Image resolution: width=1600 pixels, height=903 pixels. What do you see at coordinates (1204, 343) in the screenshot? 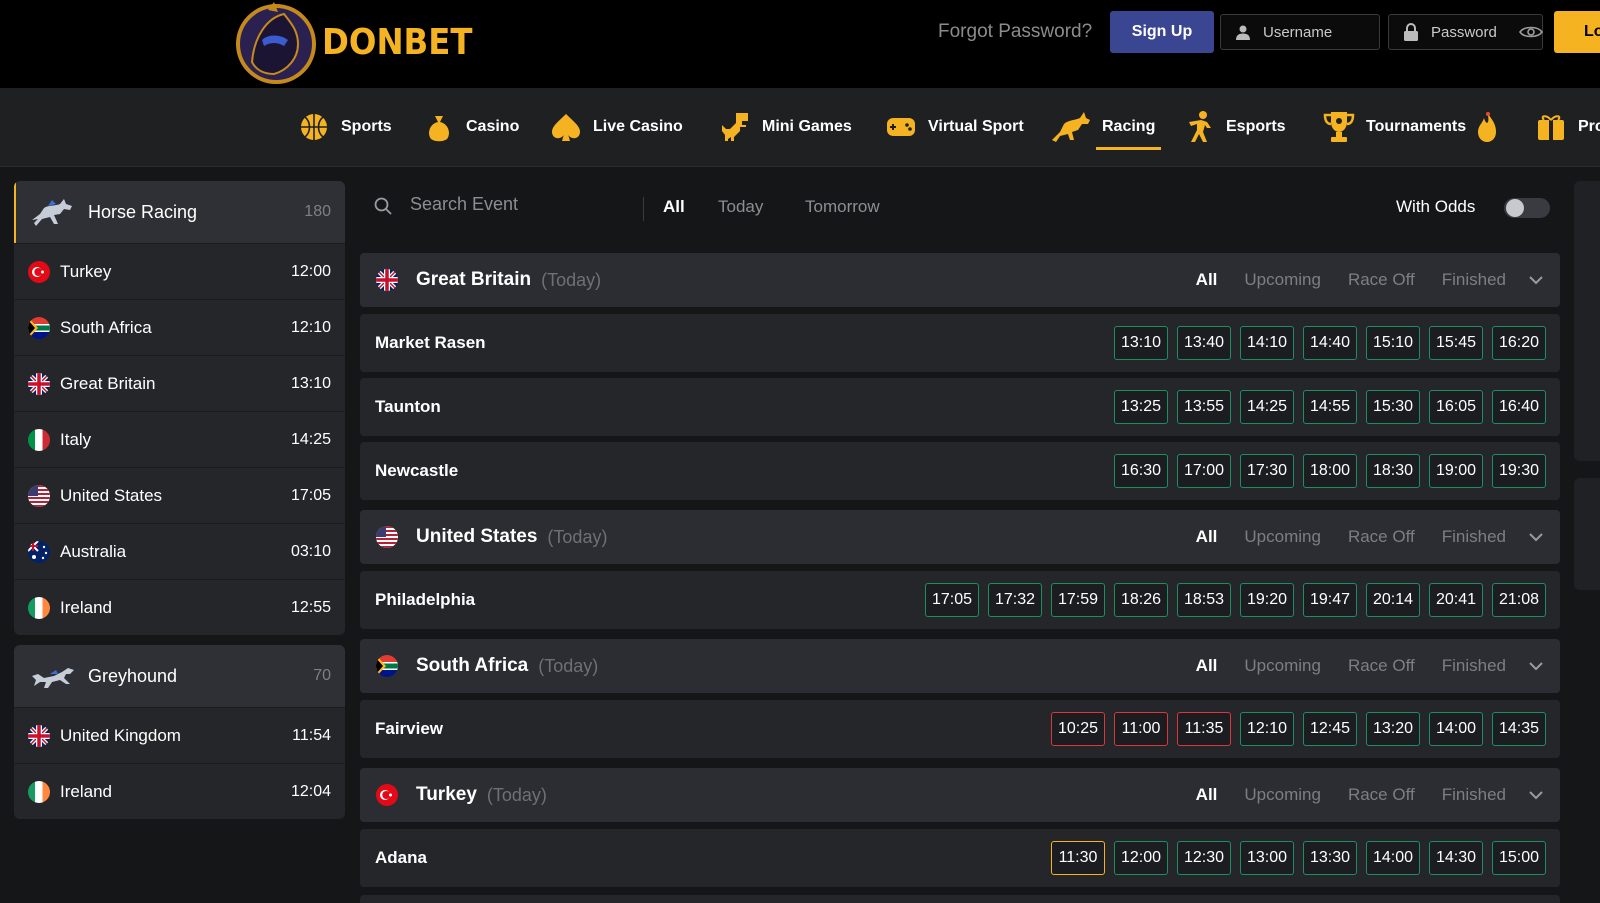
I see `race-time-button: 13:40` at bounding box center [1204, 343].